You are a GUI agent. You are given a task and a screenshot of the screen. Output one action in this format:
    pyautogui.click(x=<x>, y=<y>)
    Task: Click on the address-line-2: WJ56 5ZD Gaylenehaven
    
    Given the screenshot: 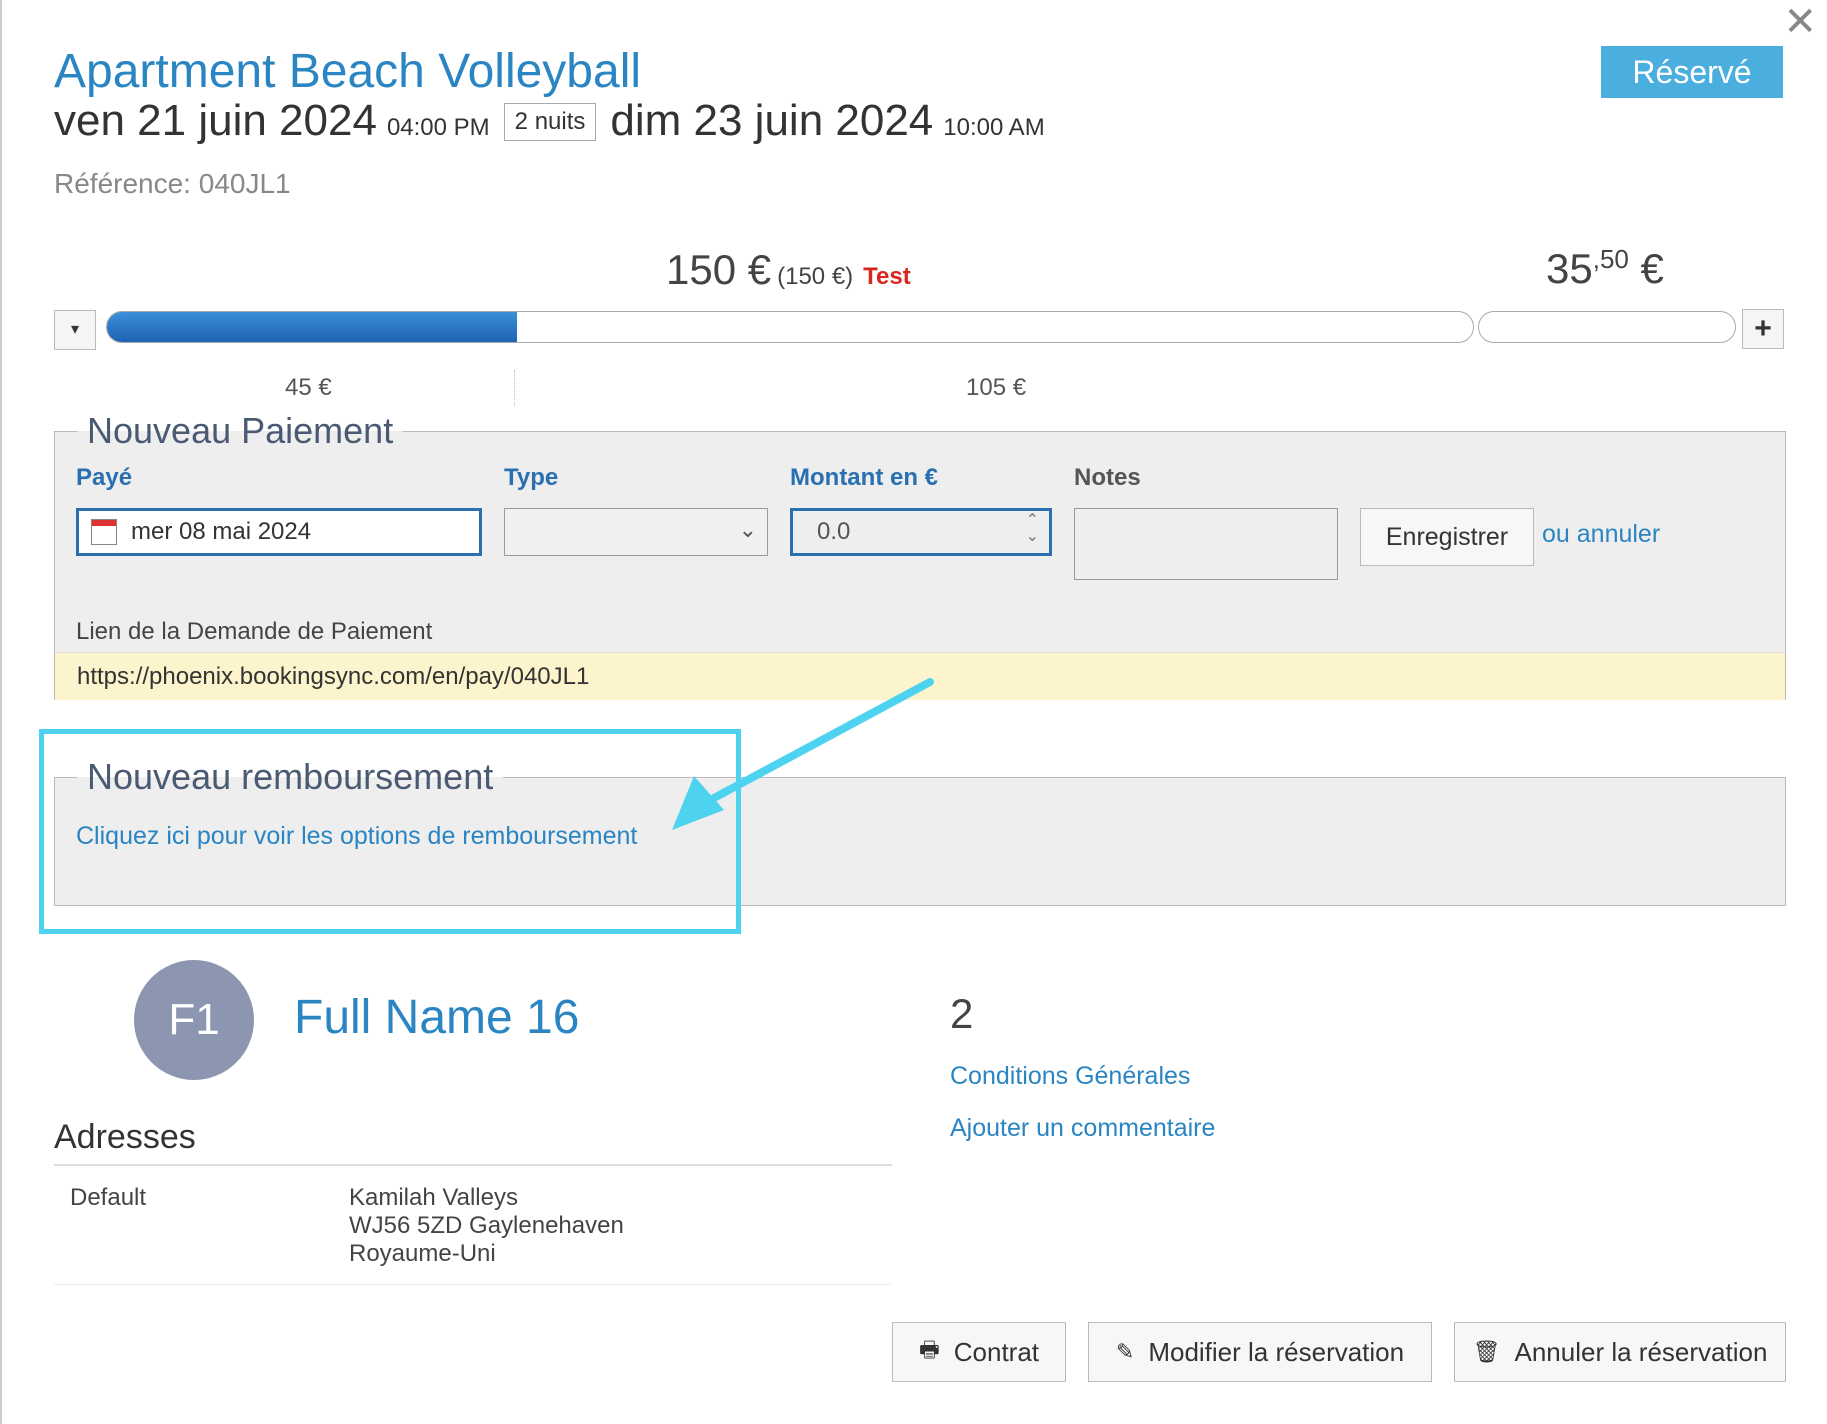 What is the action you would take?
    pyautogui.click(x=486, y=1225)
    